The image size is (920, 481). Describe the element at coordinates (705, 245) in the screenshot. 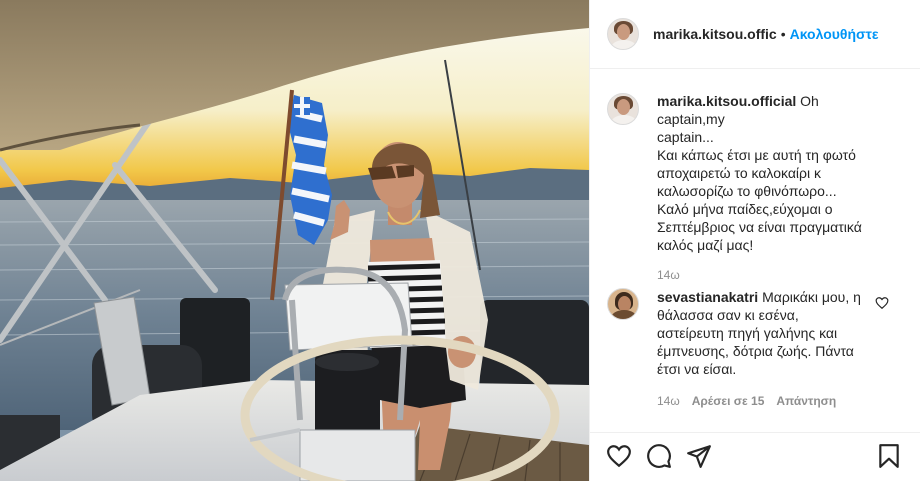

I see `caption-line: καλός μαζί μας!` at that location.